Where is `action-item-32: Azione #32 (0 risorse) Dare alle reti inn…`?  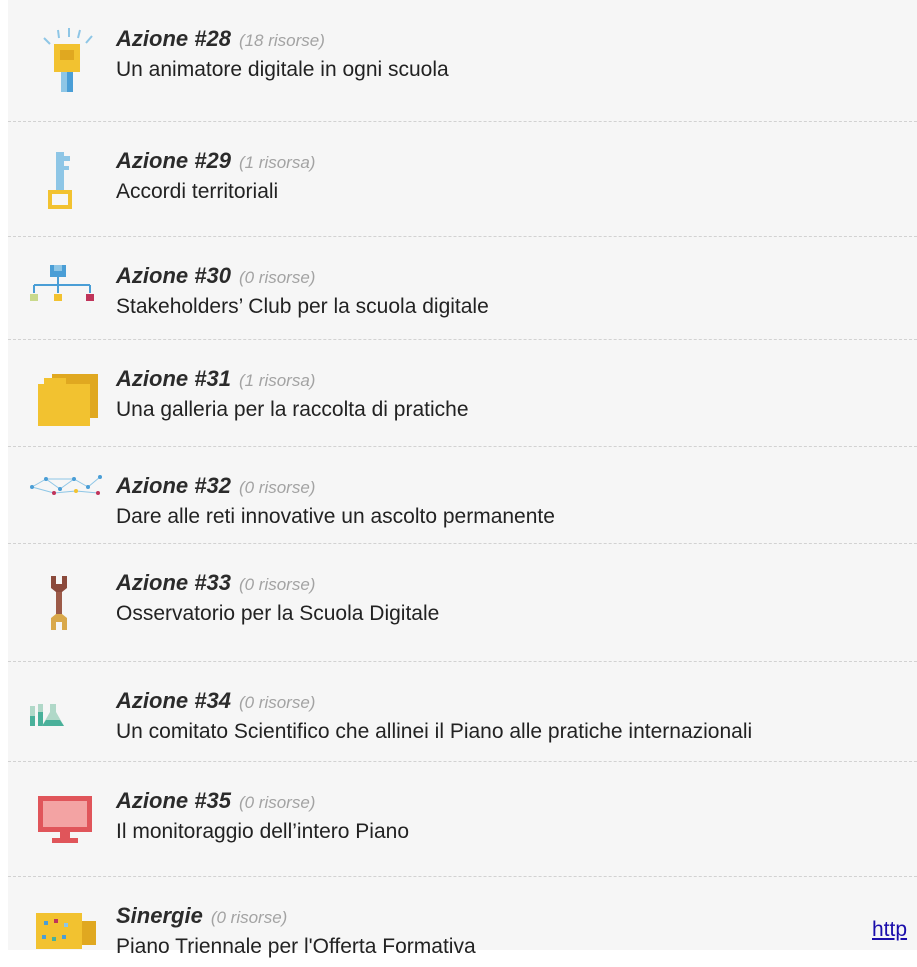
action-item-32: Azione #32 (0 risorse) Dare alle reti inn… is located at coordinates (462, 495).